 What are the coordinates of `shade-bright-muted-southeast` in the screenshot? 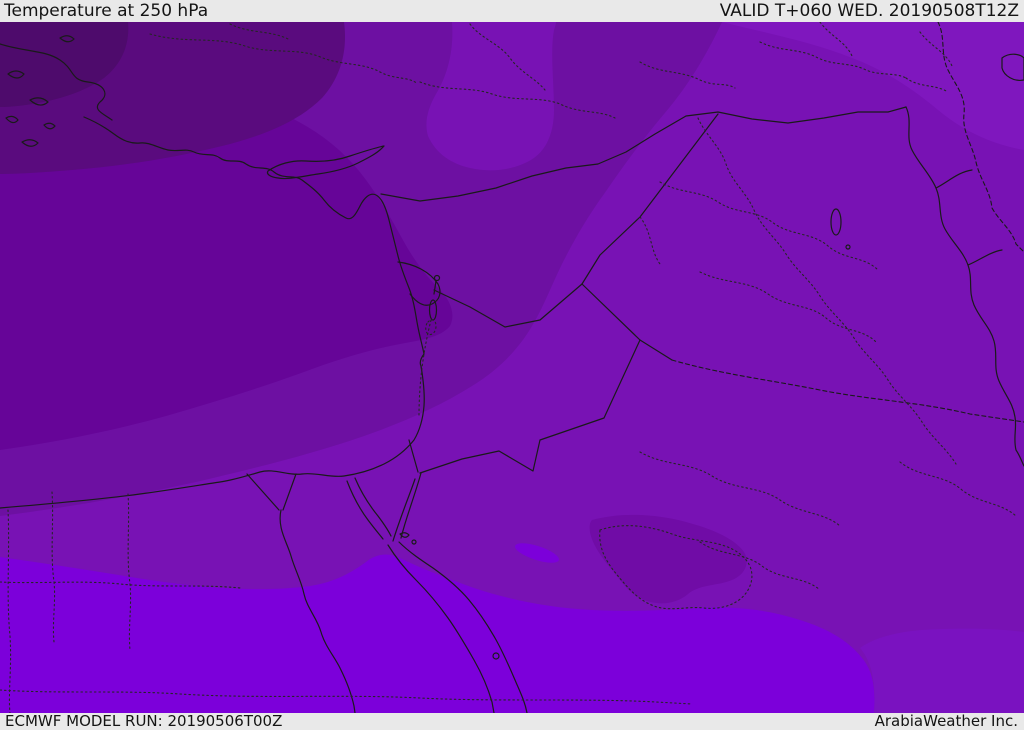 It's located at (942, 670).